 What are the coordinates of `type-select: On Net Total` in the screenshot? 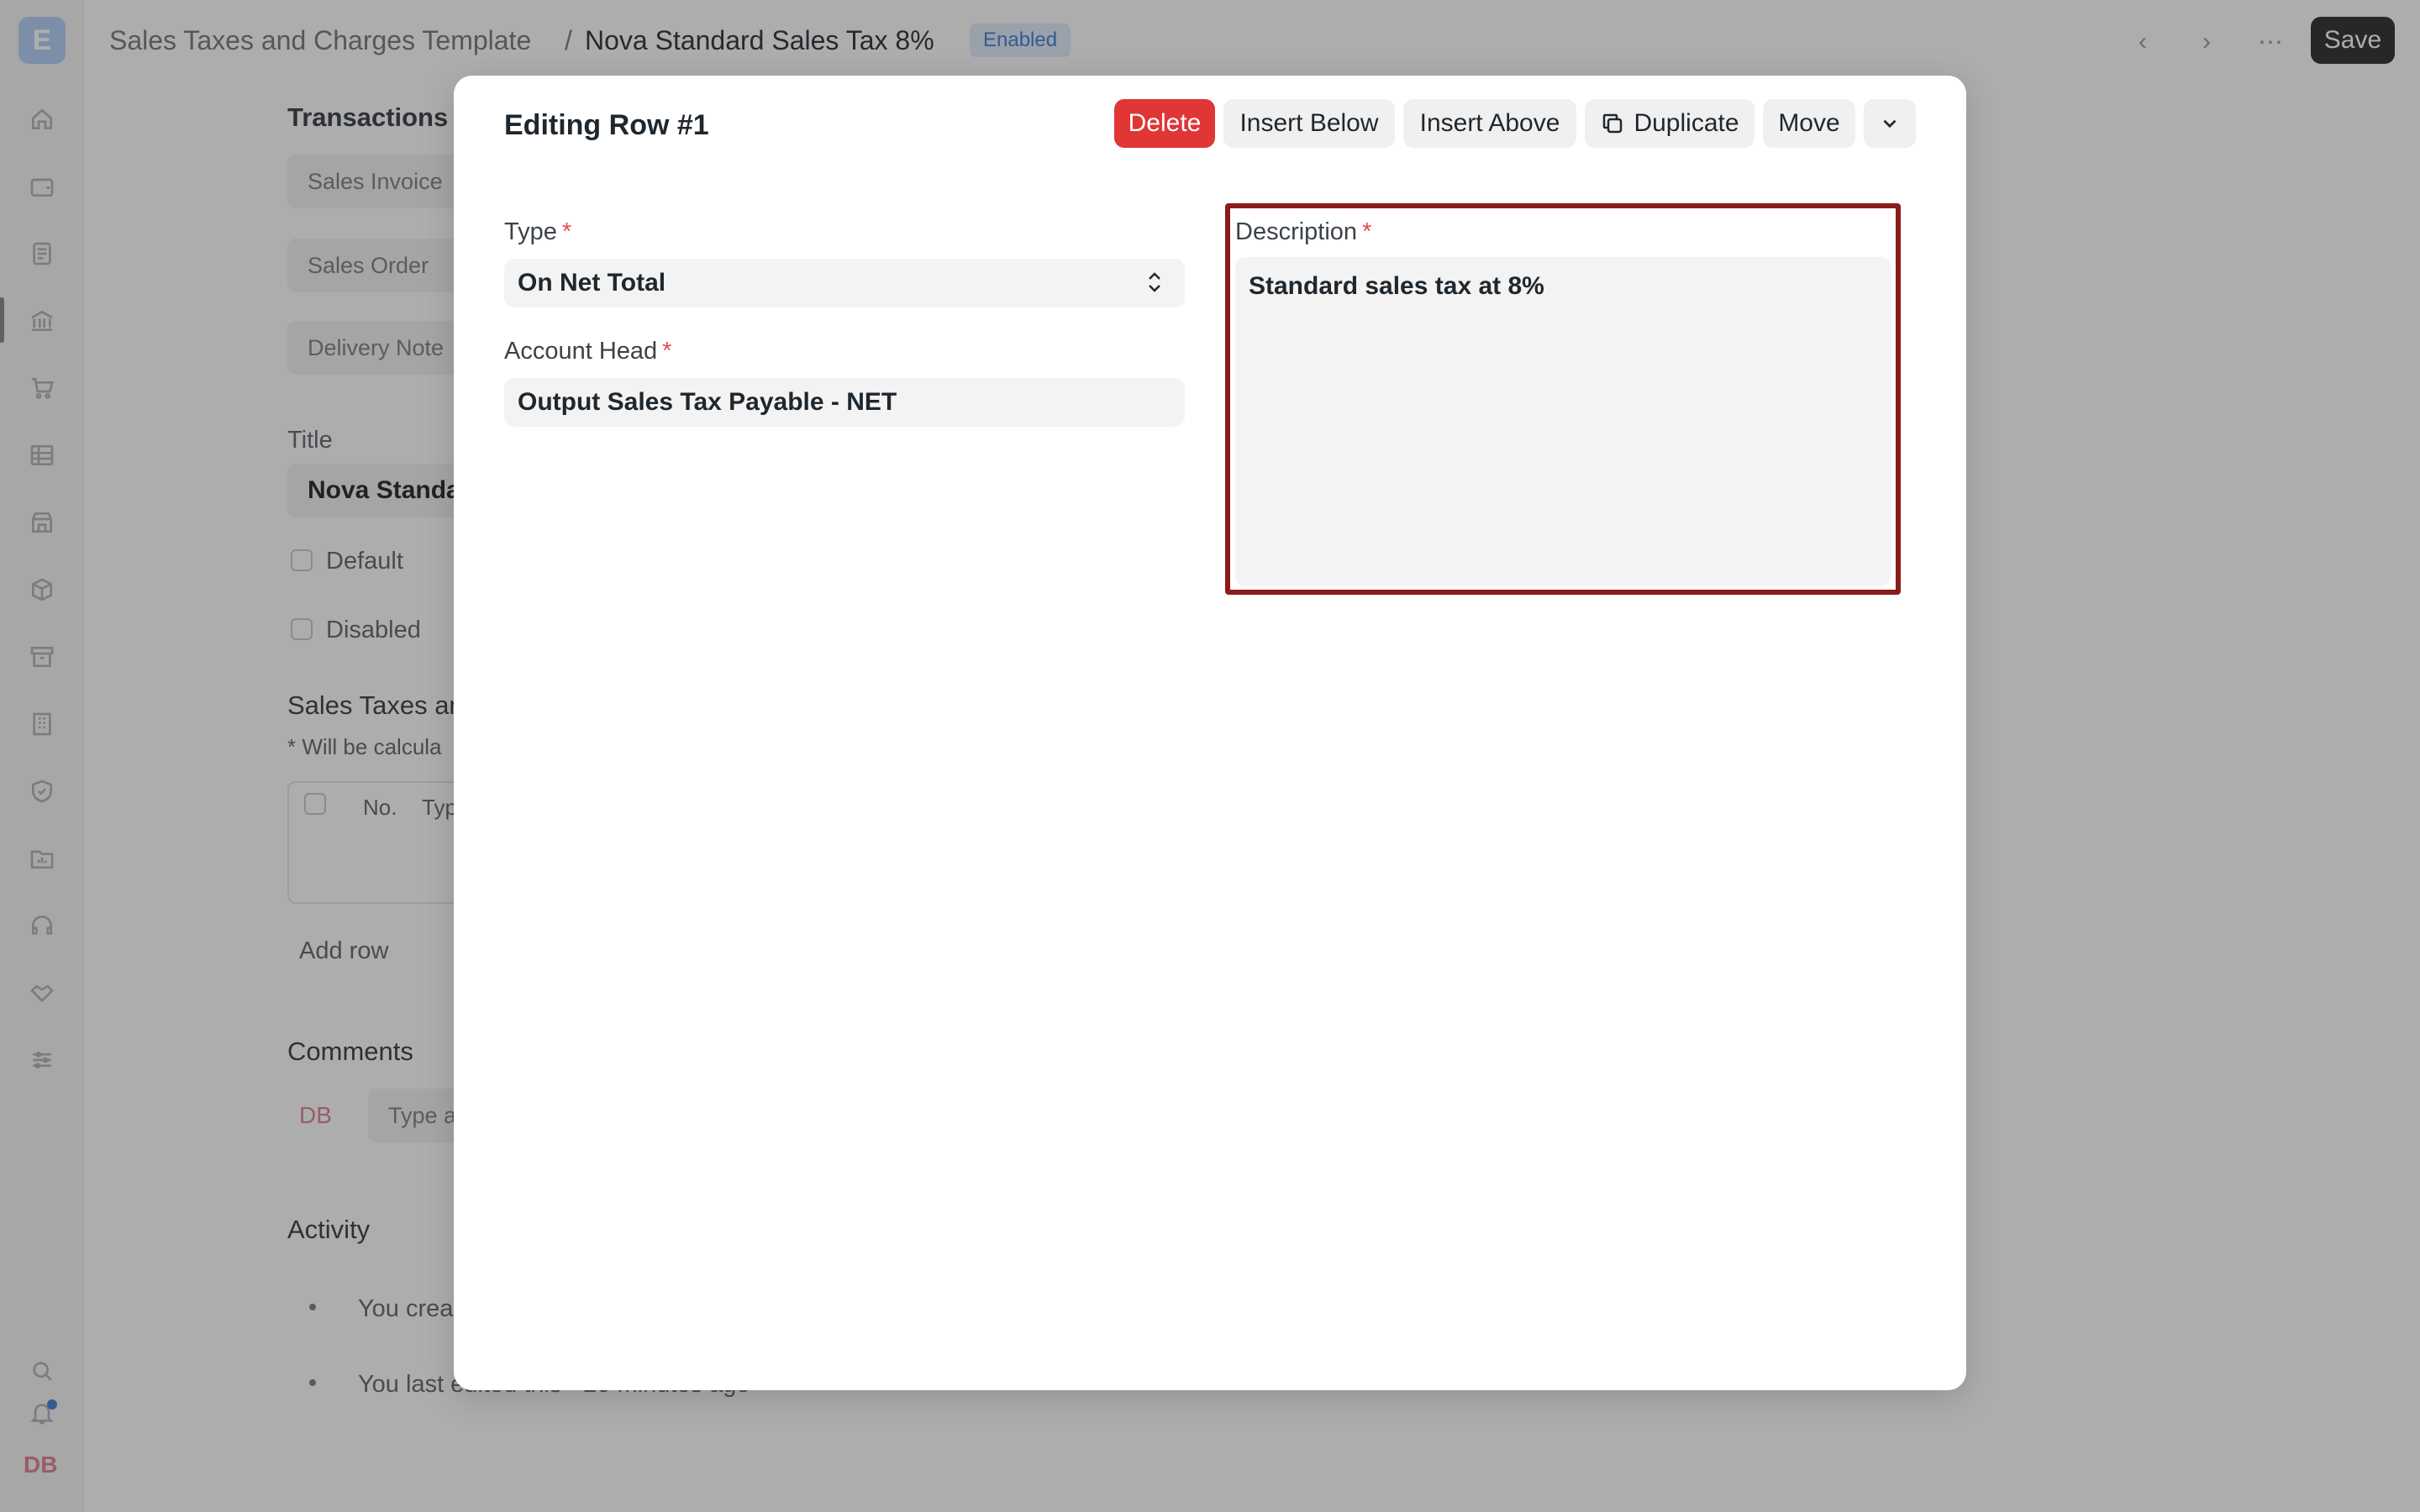 It's located at (844, 283).